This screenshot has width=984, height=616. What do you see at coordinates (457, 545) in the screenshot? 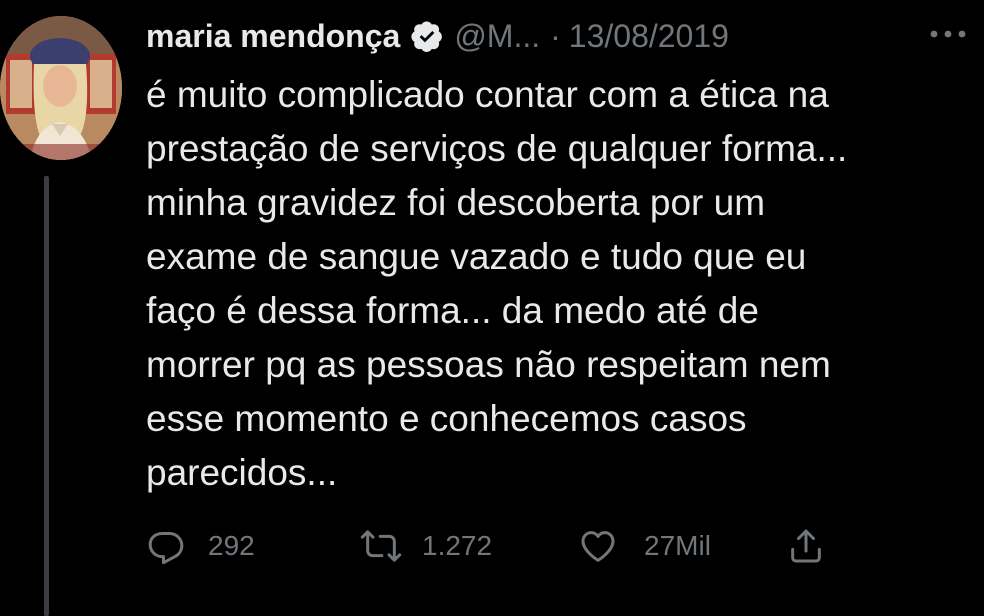
I see `retweet-count: 1.272` at bounding box center [457, 545].